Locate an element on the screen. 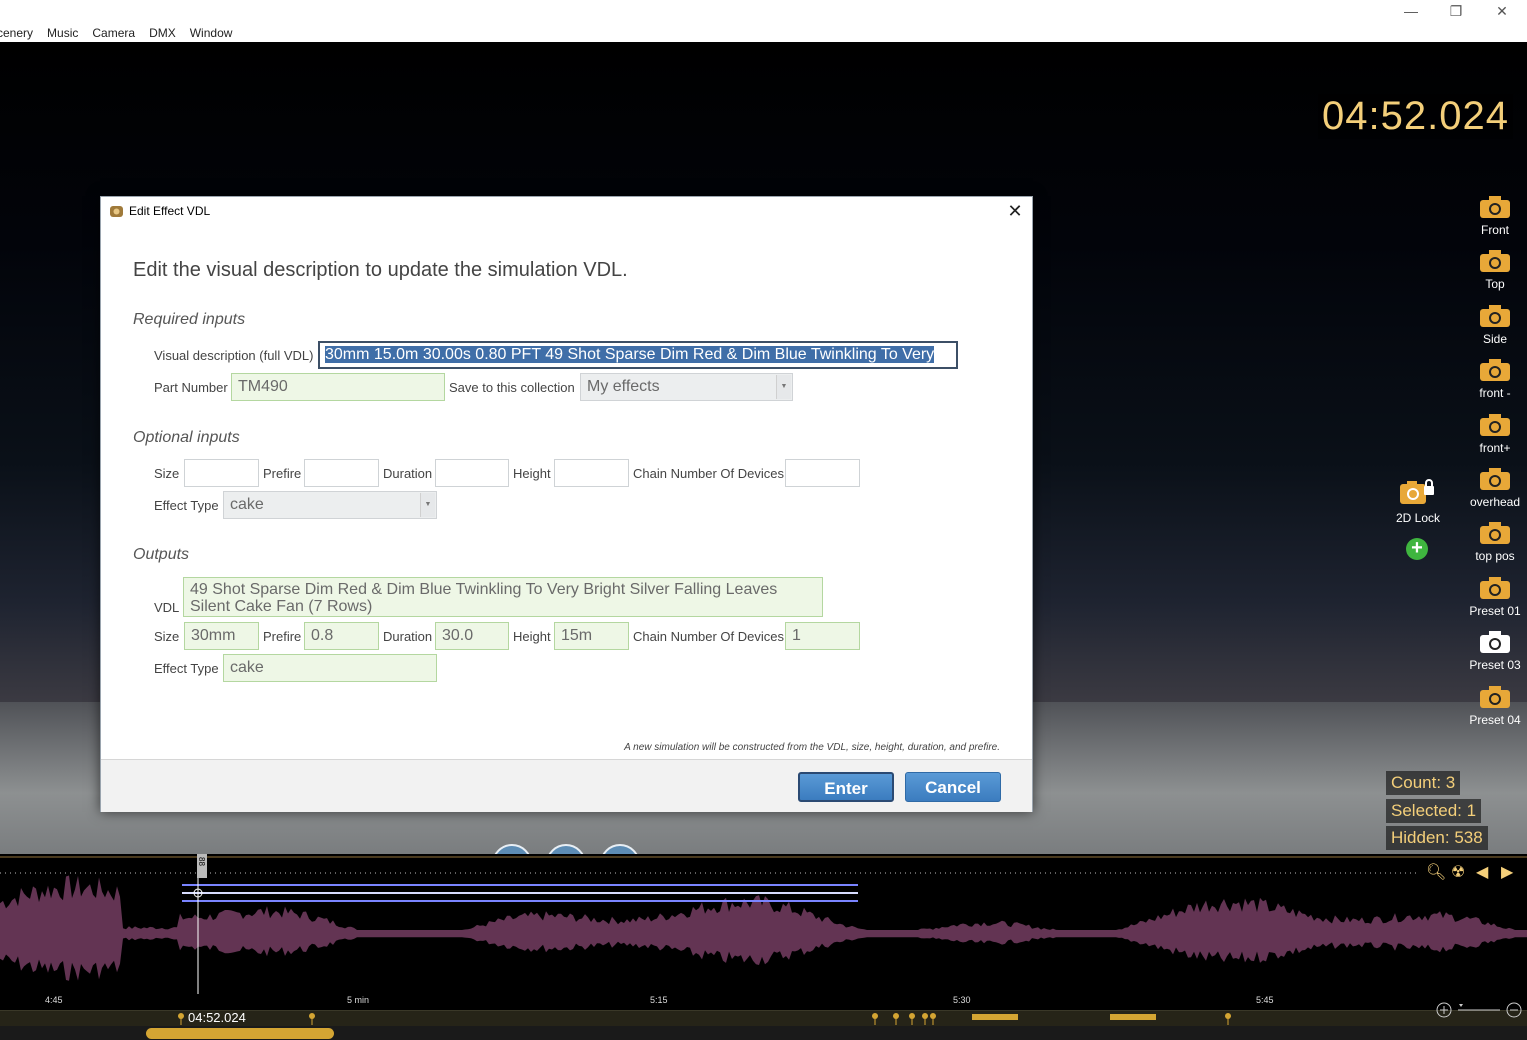 The height and width of the screenshot is (1040, 1527). effect-type-select: cake ▼ is located at coordinates (330, 505).